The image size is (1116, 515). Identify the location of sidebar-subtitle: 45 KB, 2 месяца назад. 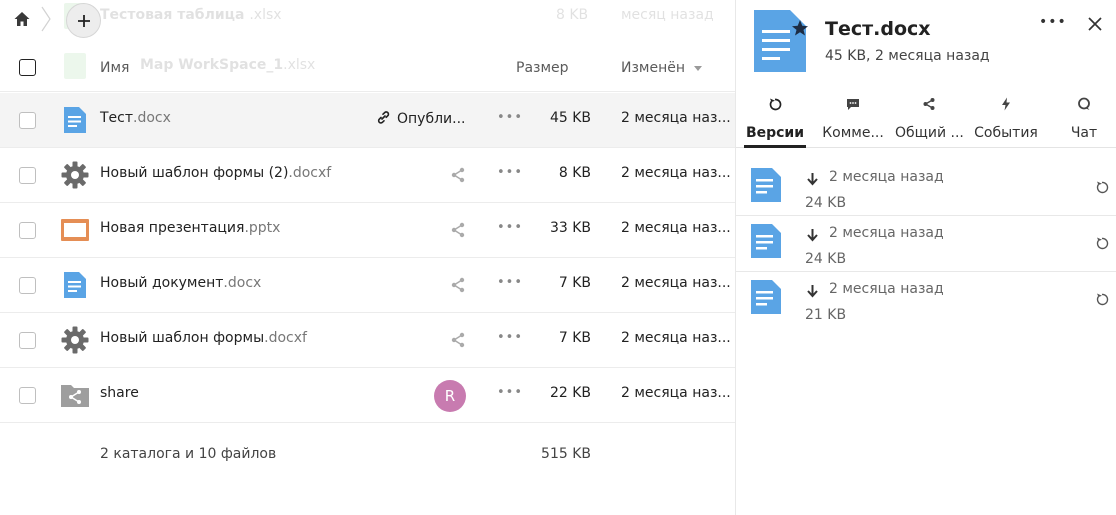
(907, 56).